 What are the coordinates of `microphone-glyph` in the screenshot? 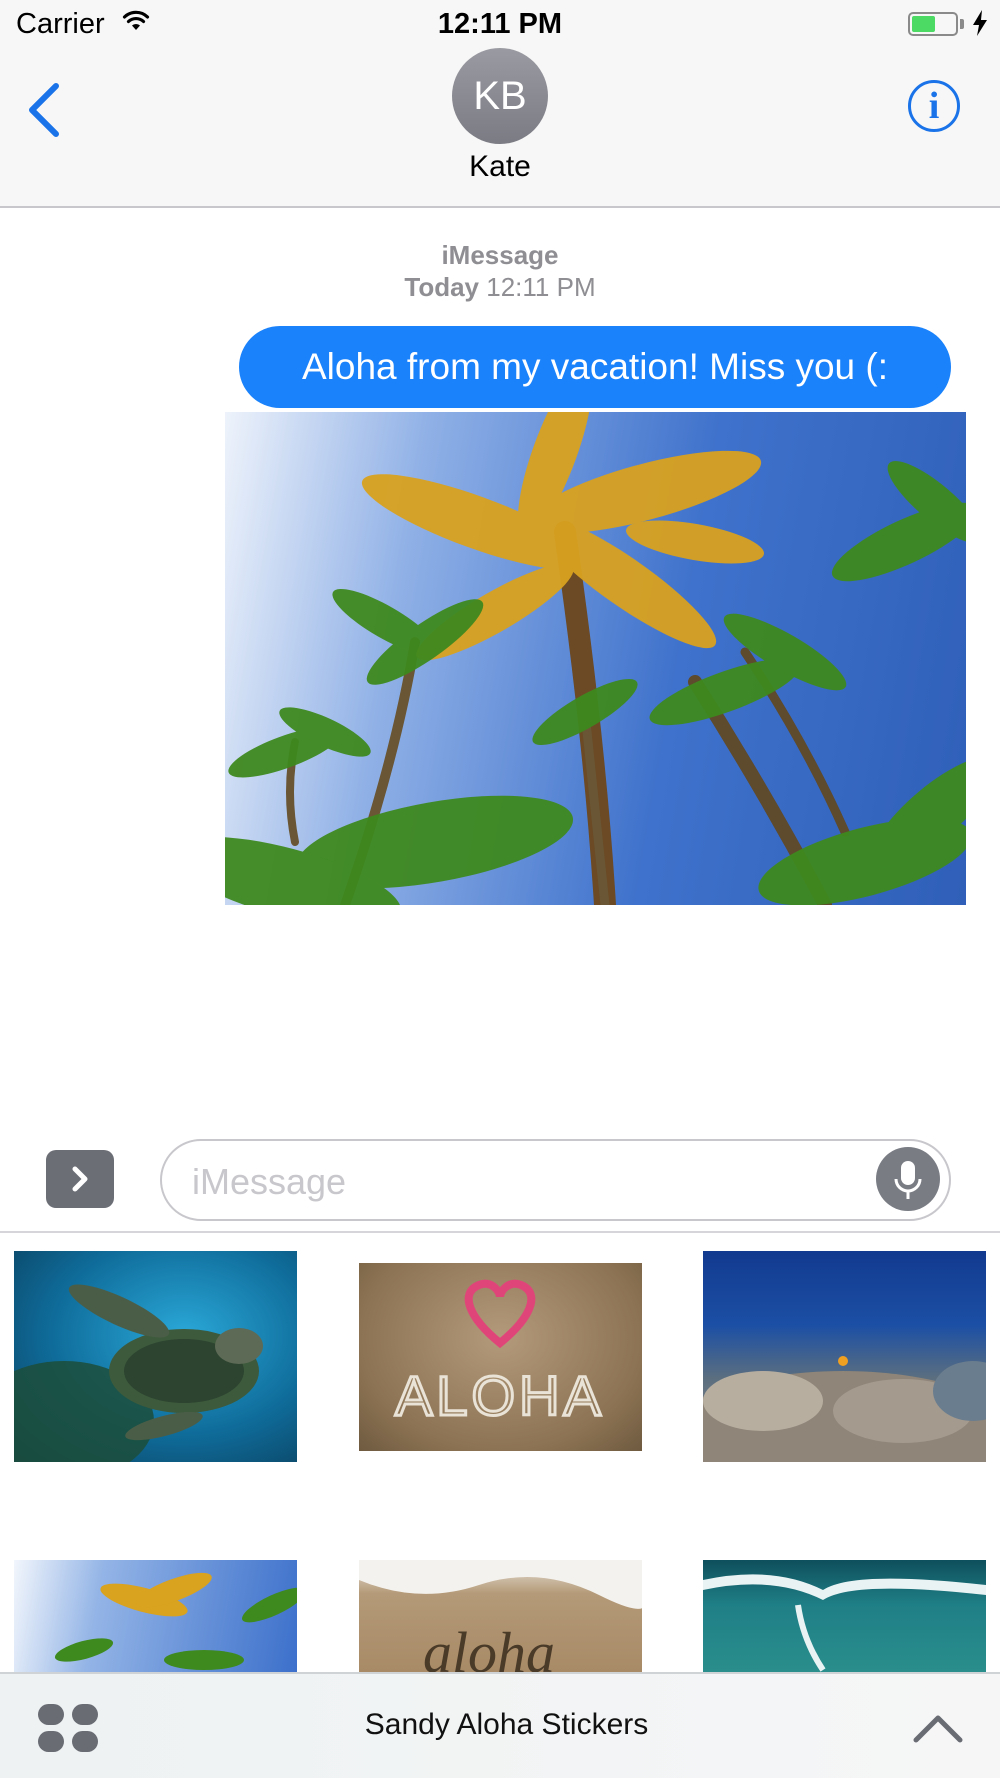 It's located at (908, 1180).